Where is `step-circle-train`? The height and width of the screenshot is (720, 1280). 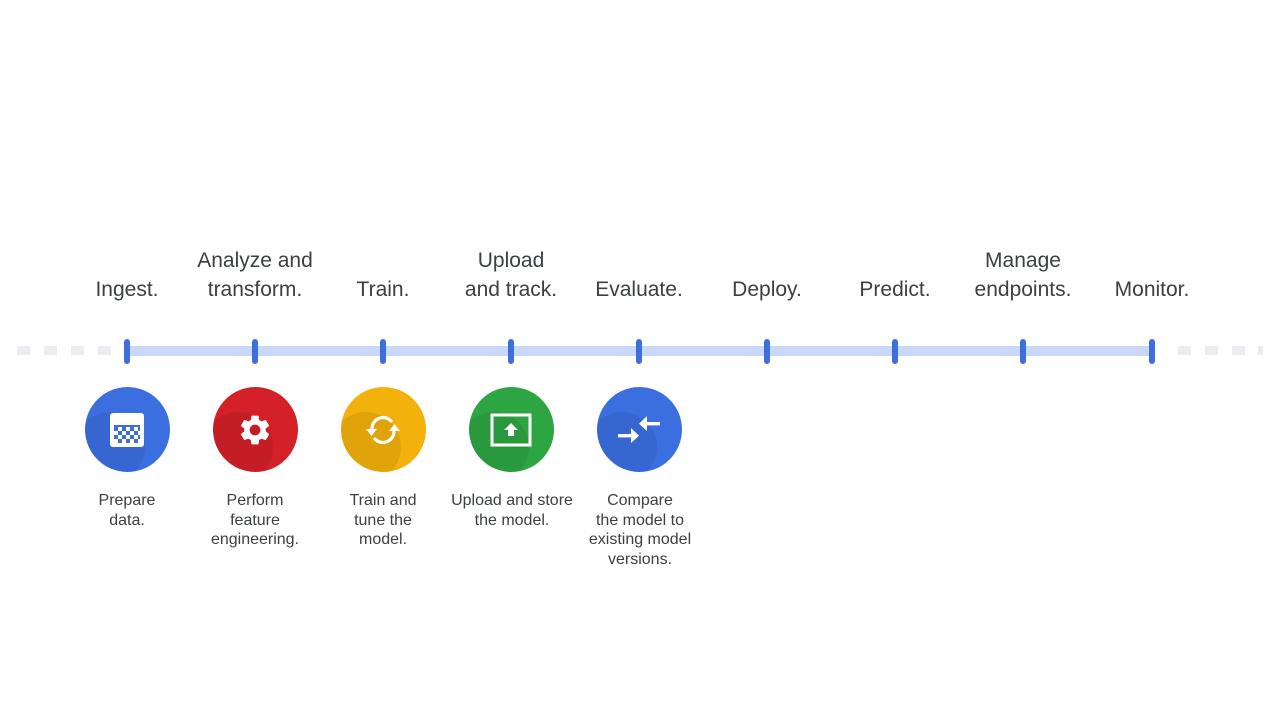 step-circle-train is located at coordinates (383, 429).